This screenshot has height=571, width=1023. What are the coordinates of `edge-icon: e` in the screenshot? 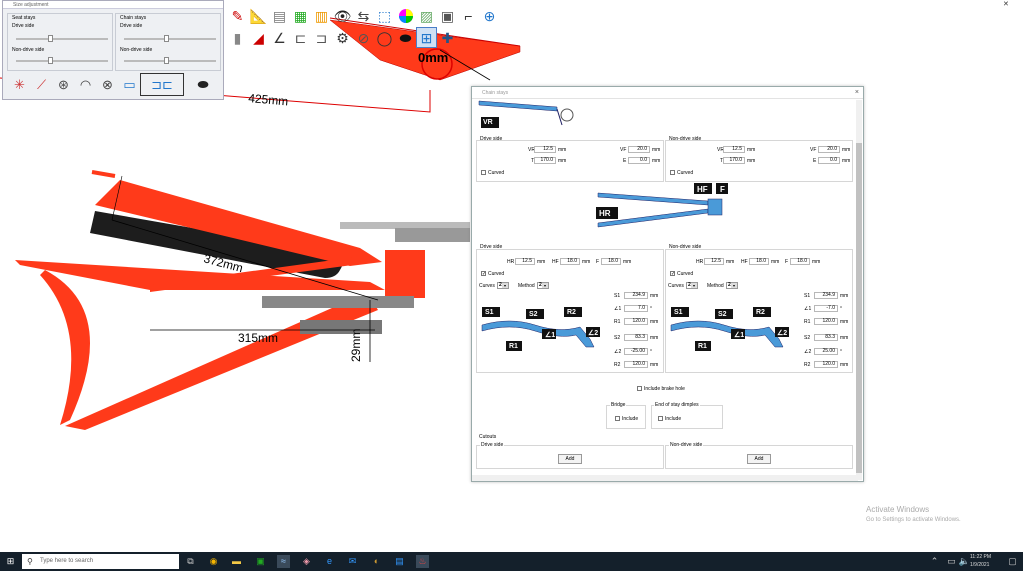 It's located at (329, 561).